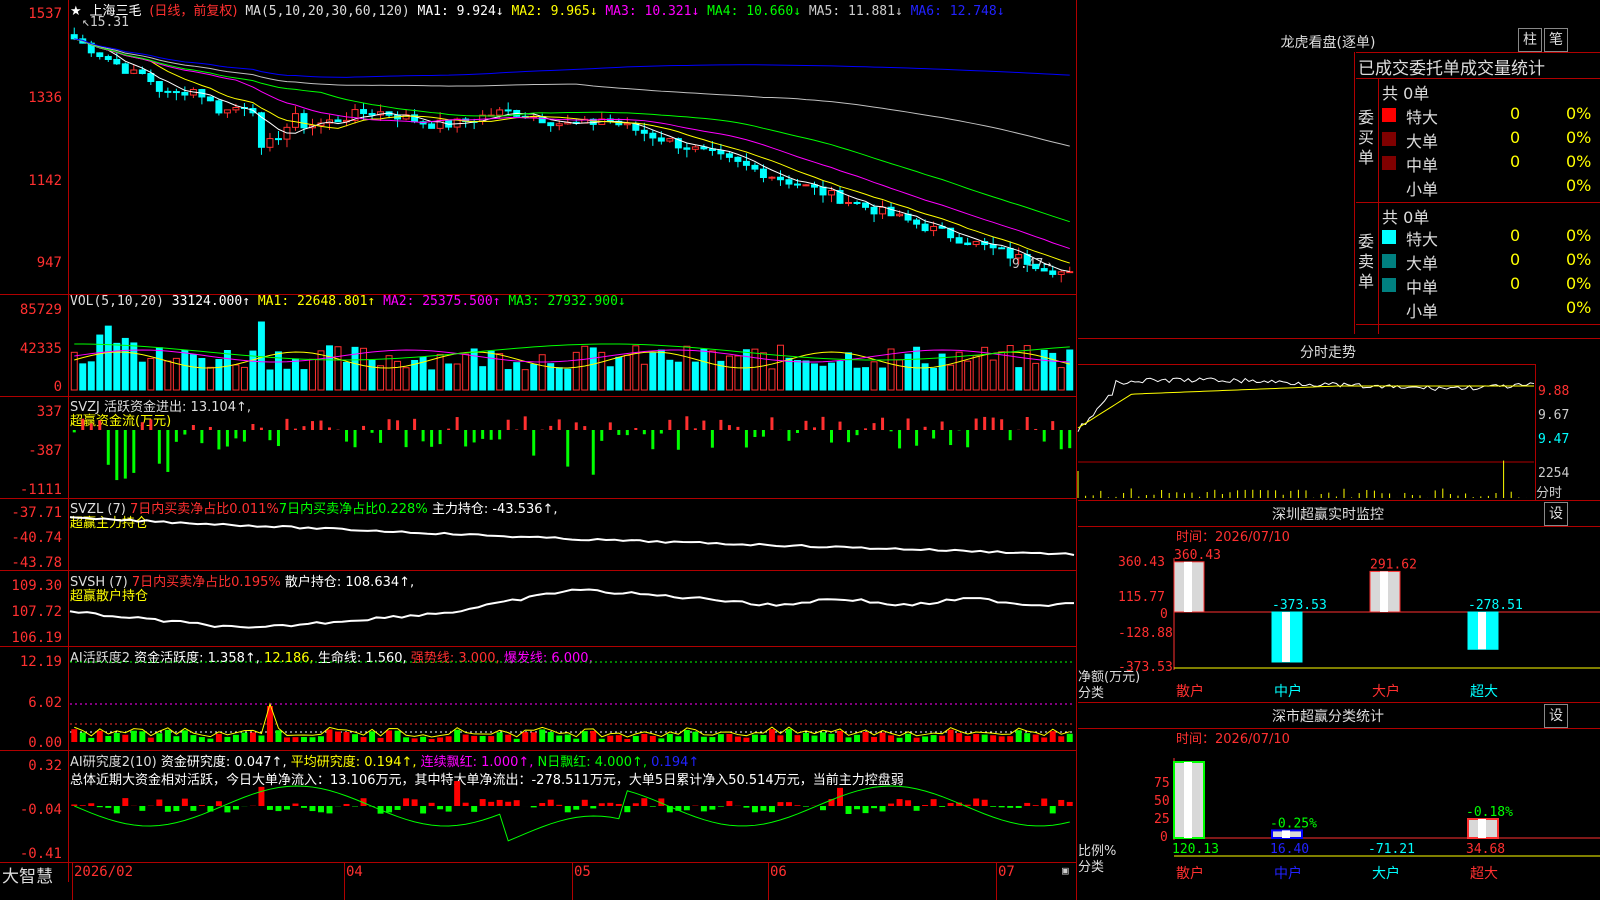  I want to click on ai2-chart, so click(572, 806).